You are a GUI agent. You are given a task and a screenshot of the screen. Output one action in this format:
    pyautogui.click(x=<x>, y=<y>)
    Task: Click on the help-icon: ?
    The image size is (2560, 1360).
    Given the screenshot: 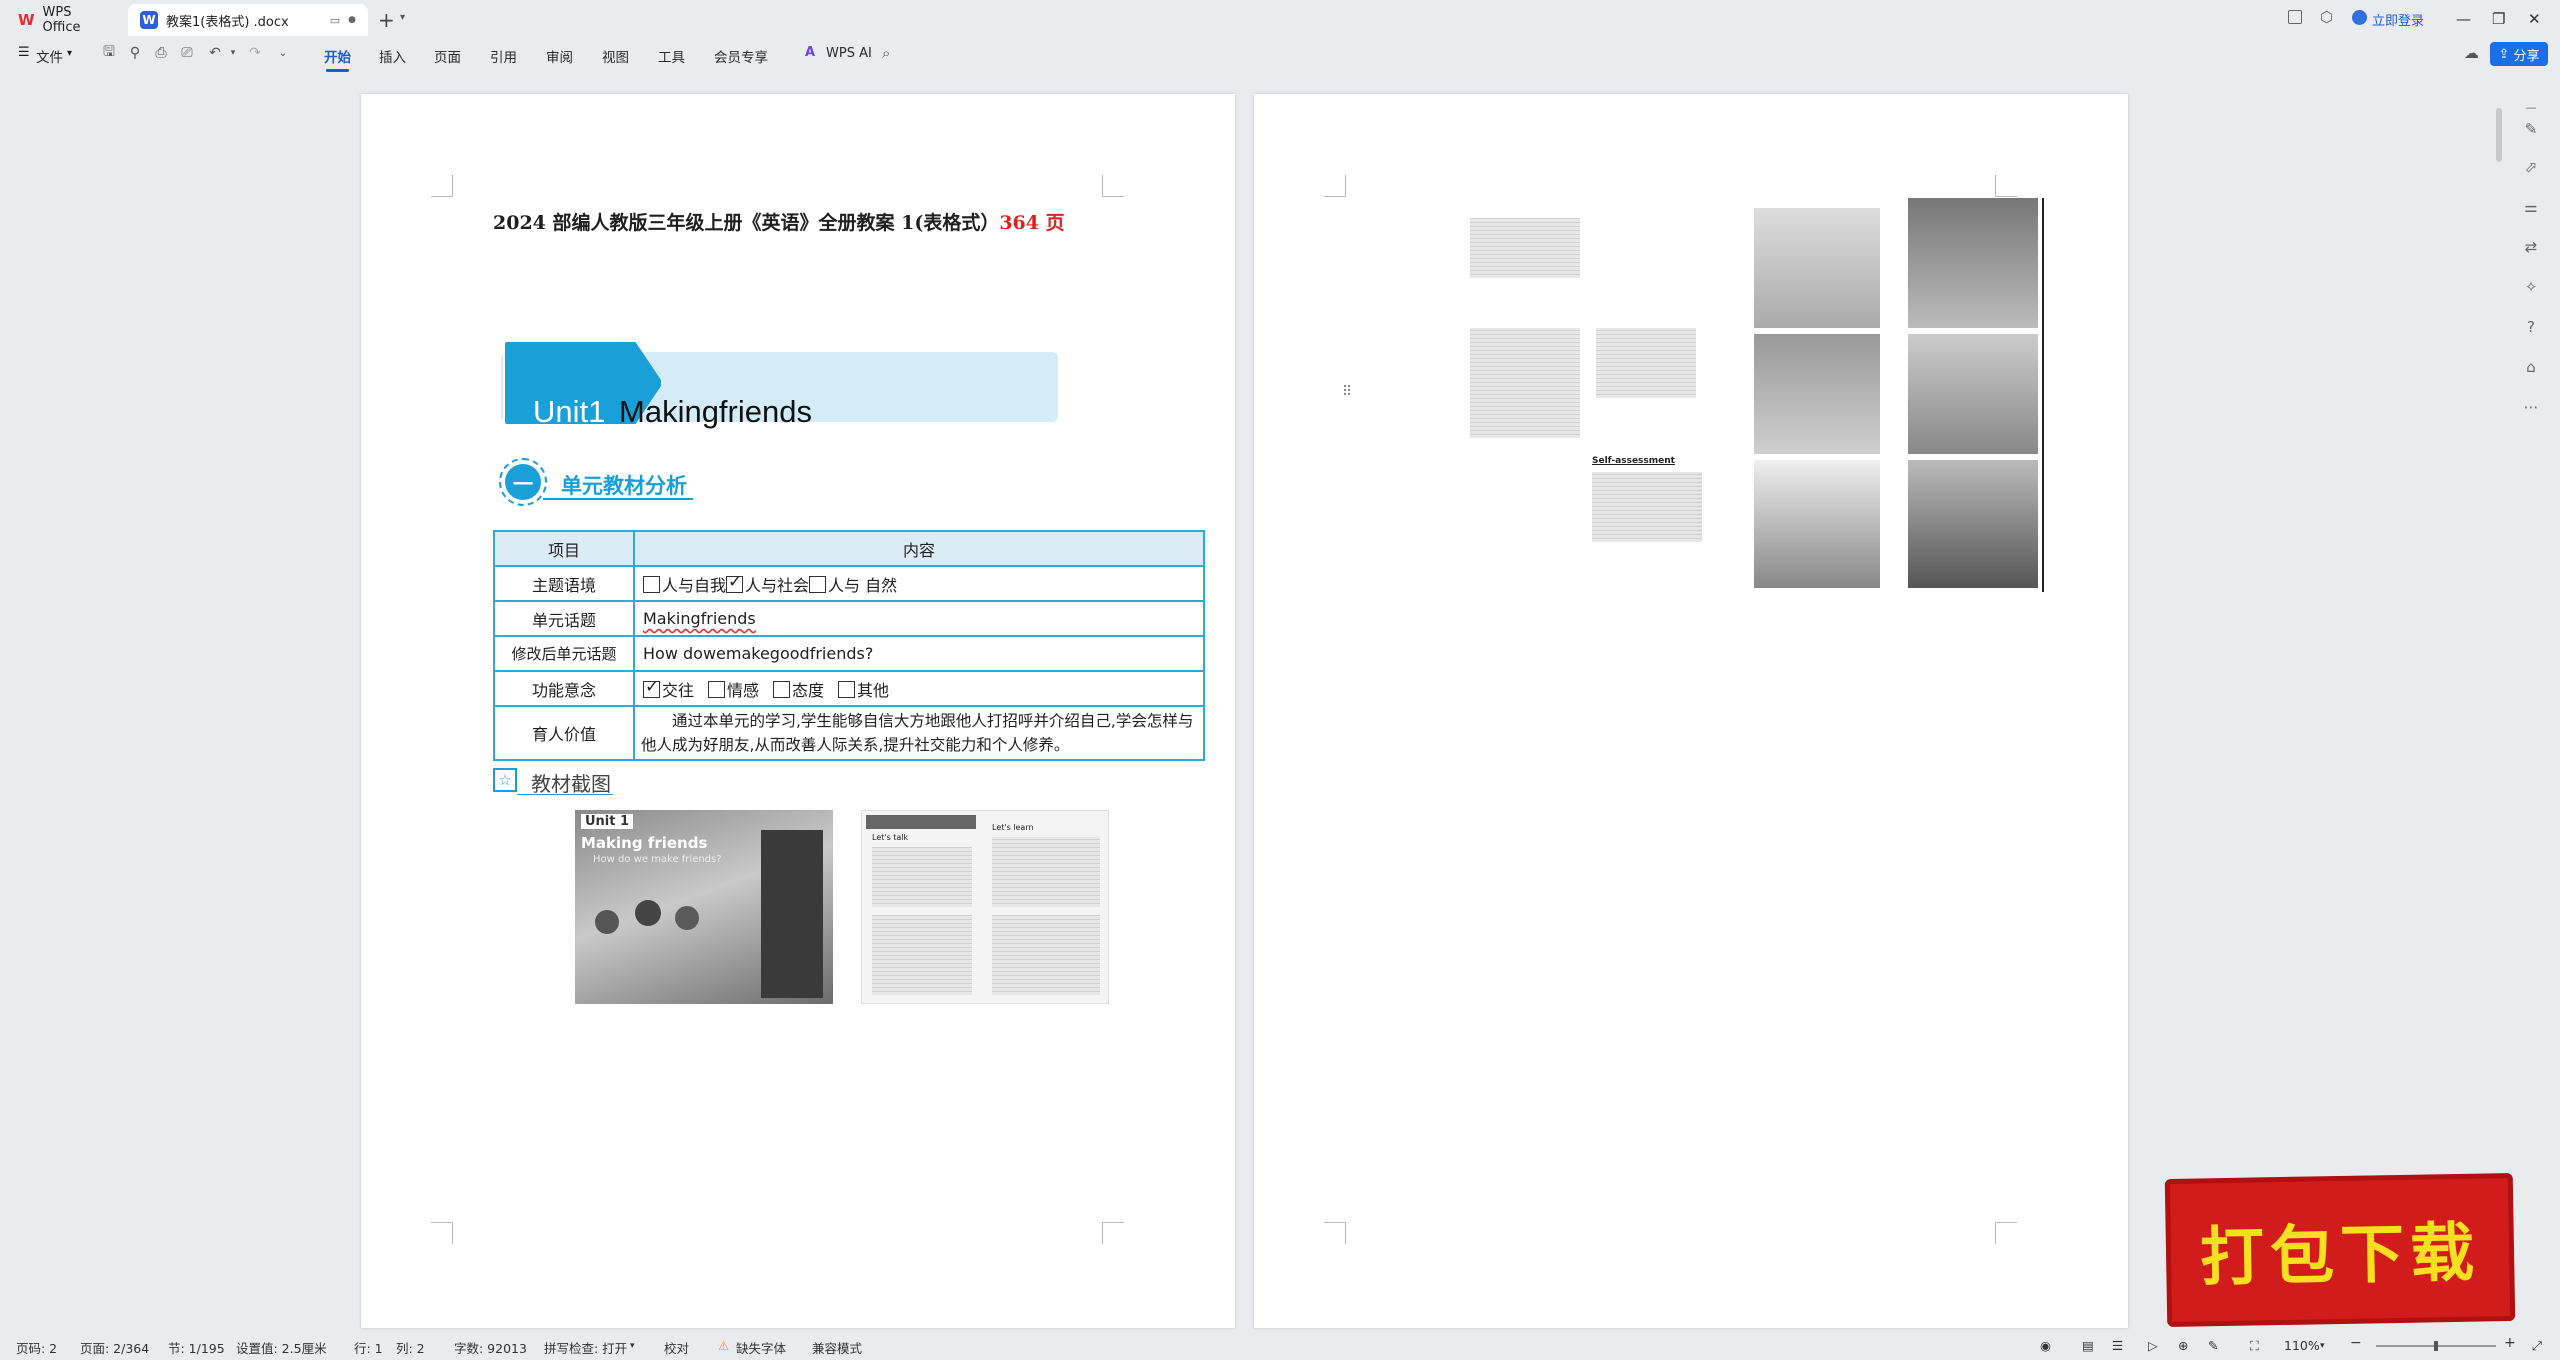 What is the action you would take?
    pyautogui.click(x=2531, y=327)
    